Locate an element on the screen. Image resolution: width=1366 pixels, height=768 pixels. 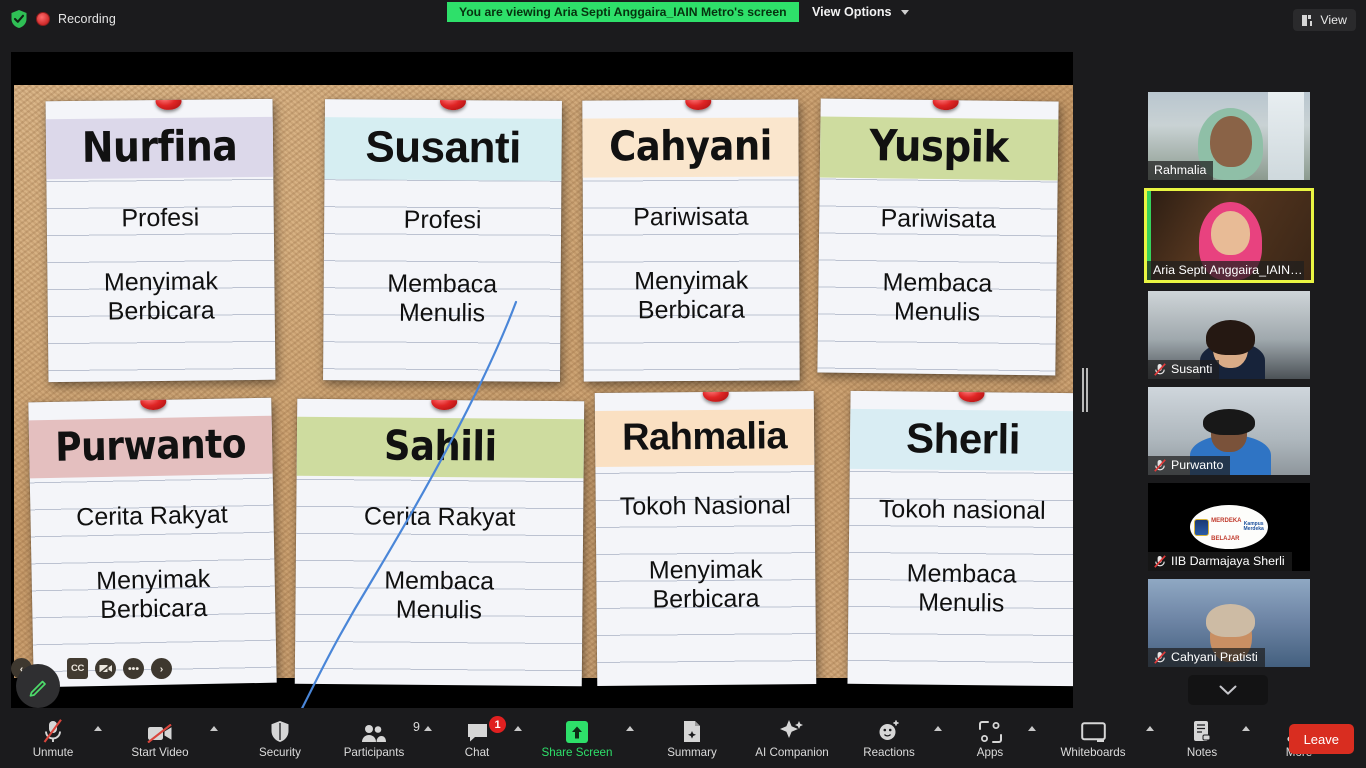
participant-thumbnail: Cahyani Pratisti is located at coordinates (1229, 623).